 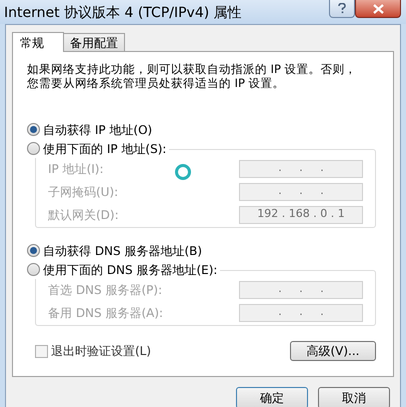 I want to click on busy-cursor-icon, so click(x=183, y=172).